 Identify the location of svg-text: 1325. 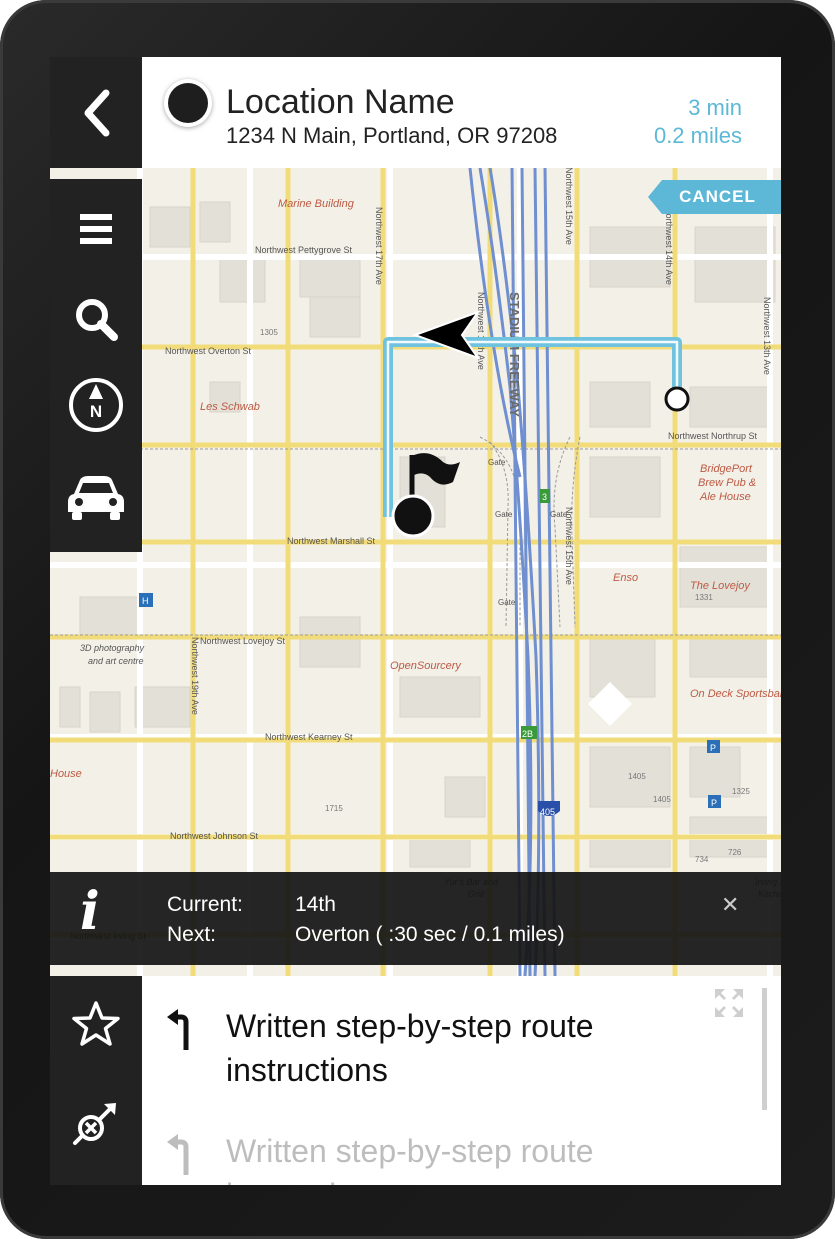
(741, 791).